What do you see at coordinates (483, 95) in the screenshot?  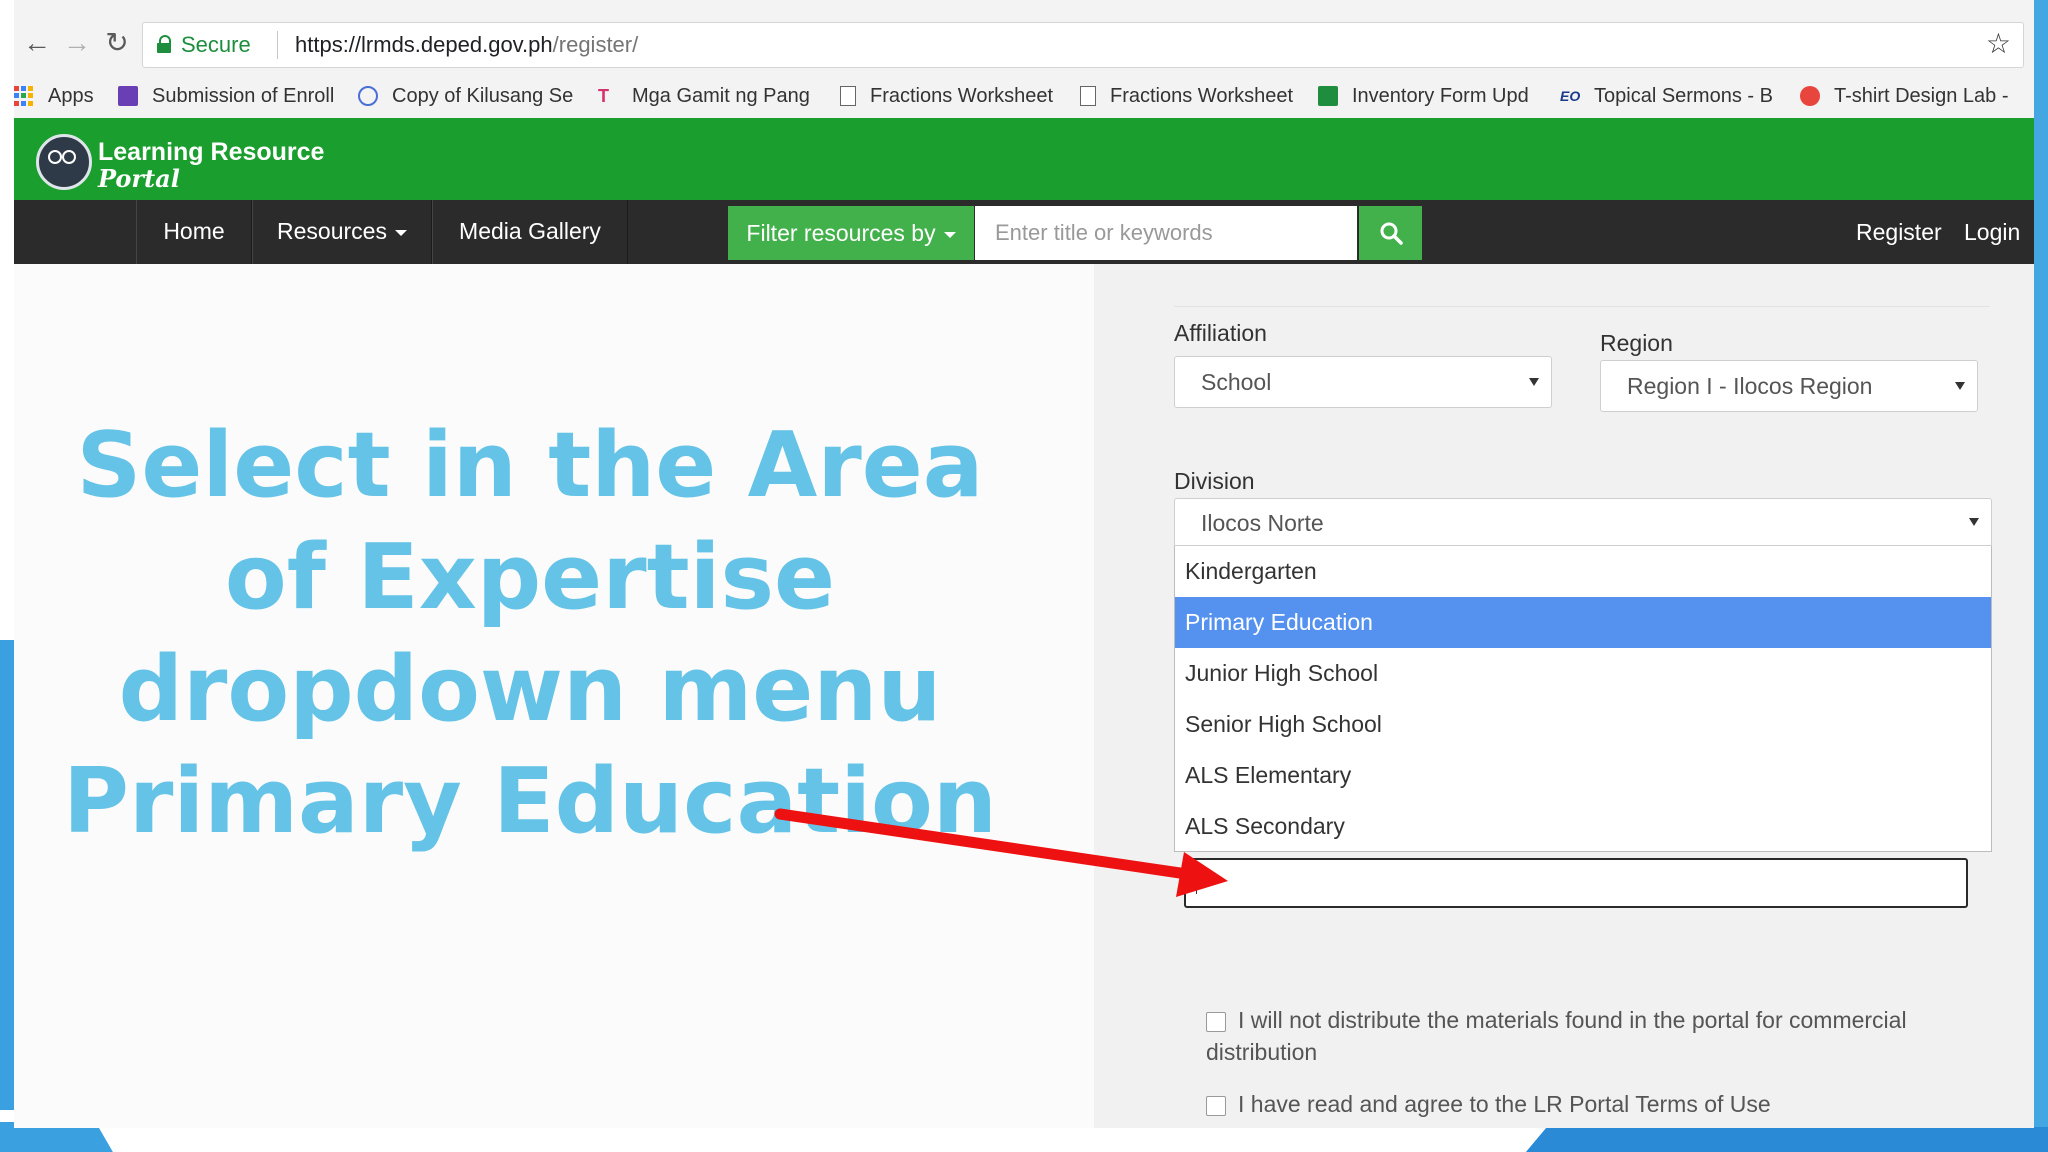 I see `bookmark-label: Copy of Kilusang Se` at bounding box center [483, 95].